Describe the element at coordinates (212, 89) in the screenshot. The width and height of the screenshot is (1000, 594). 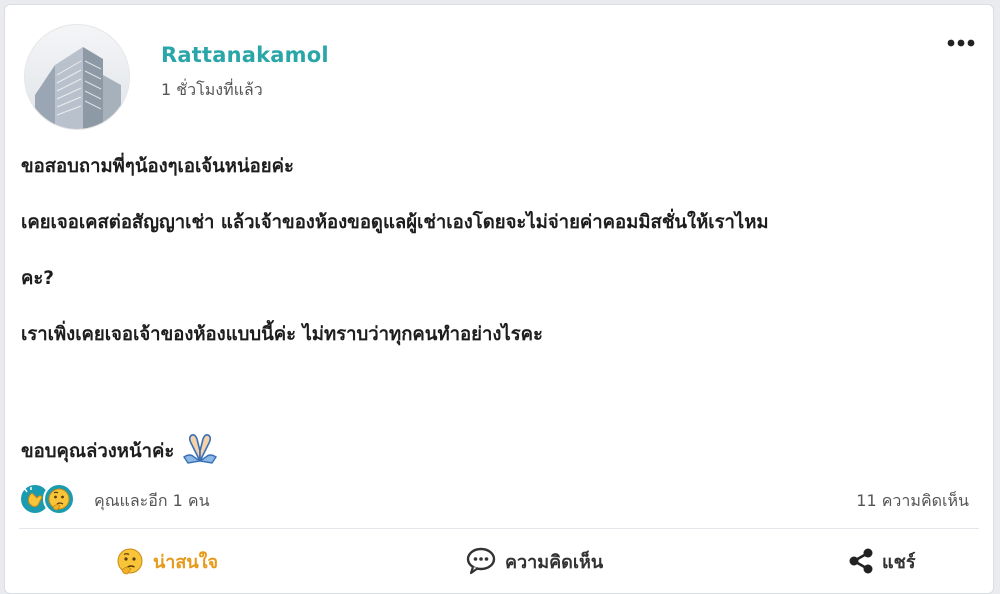
I see `post-timestamp: 1 ชั่วโมงที่แล้ว` at that location.